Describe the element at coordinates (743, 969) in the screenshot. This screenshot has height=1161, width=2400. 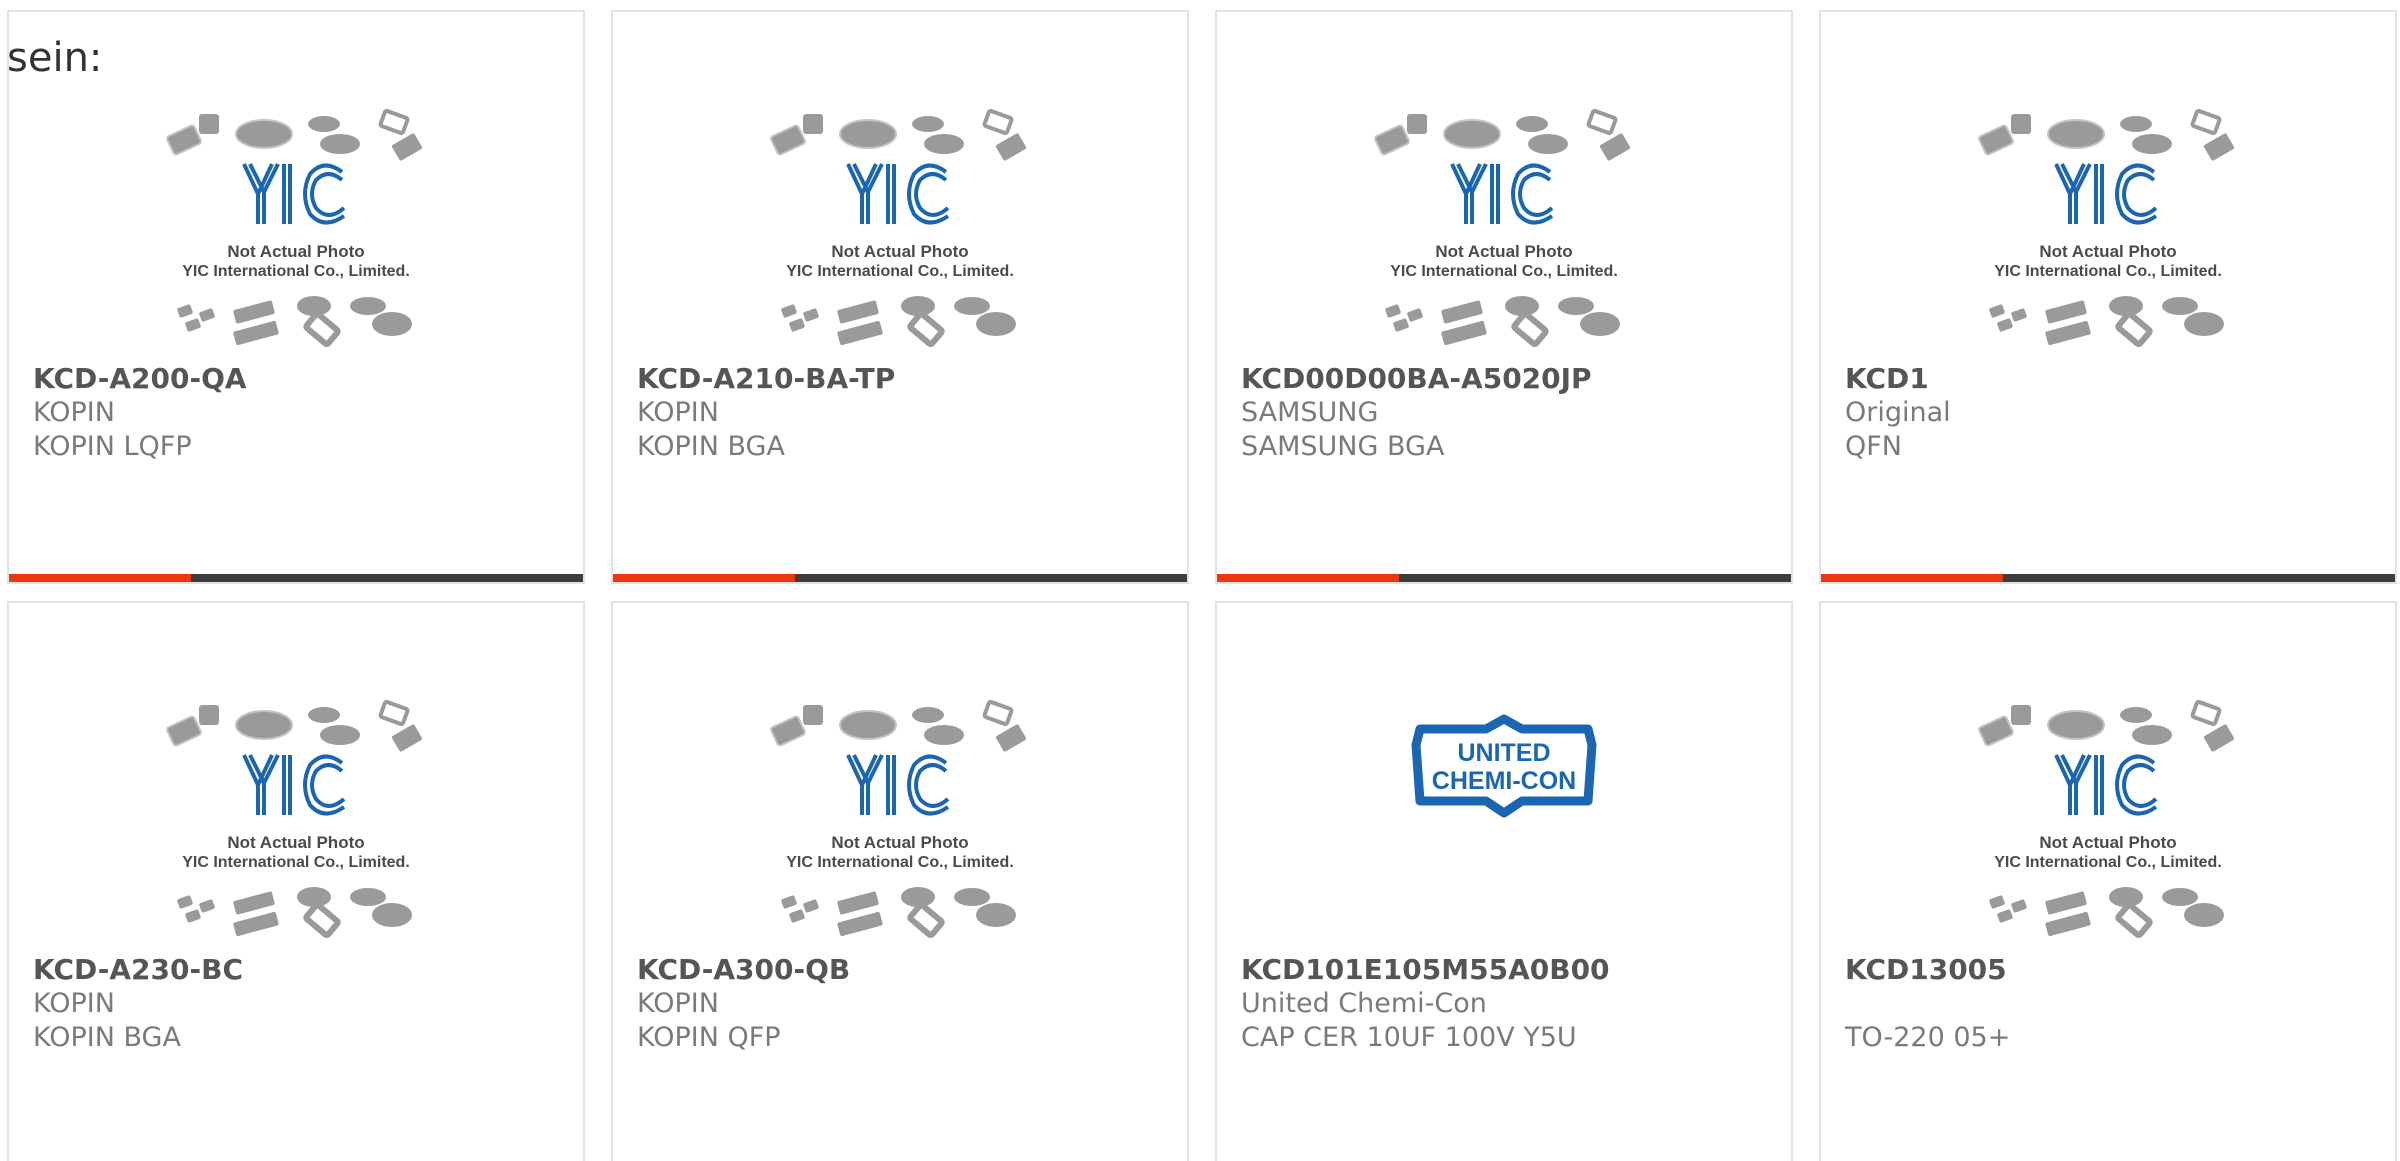
I see `part-number-link: KCD-A300-QB` at that location.